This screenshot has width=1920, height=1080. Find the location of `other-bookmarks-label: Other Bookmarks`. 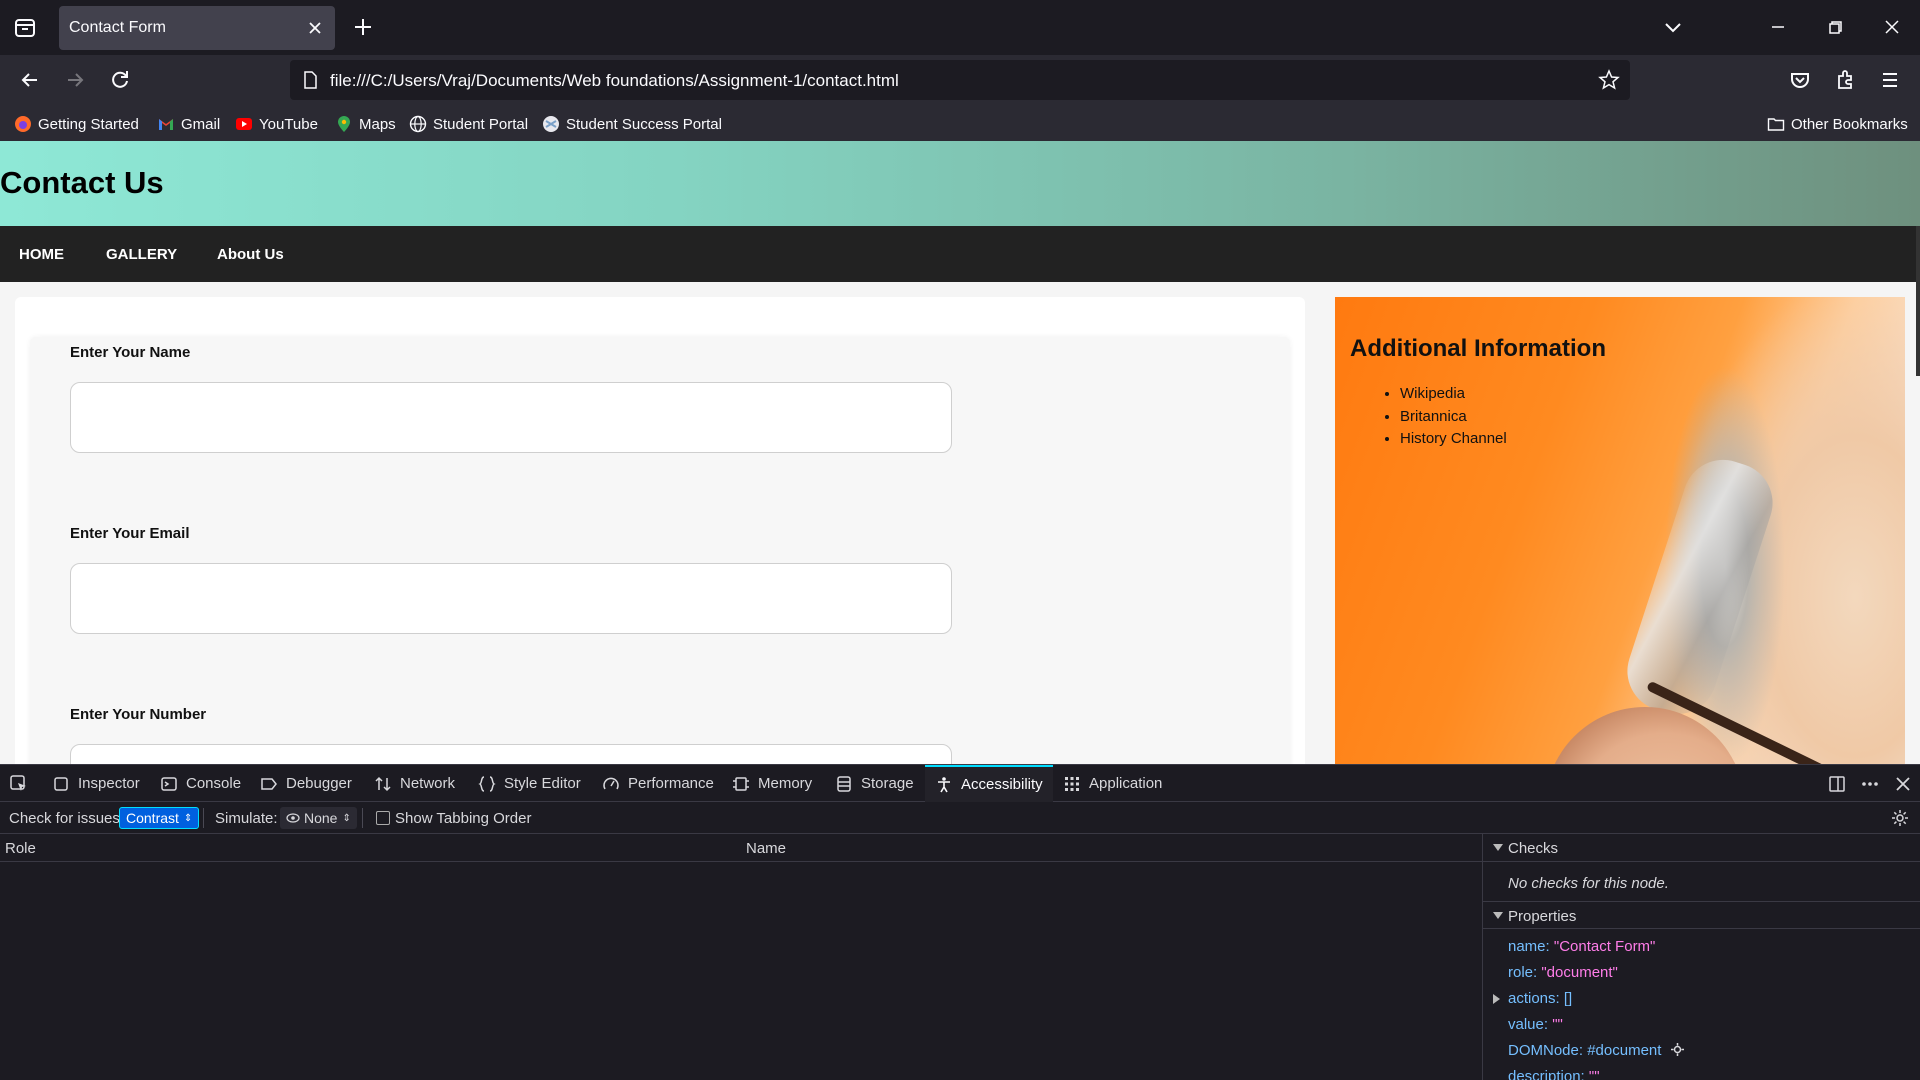

other-bookmarks-label: Other Bookmarks is located at coordinates (1849, 124).